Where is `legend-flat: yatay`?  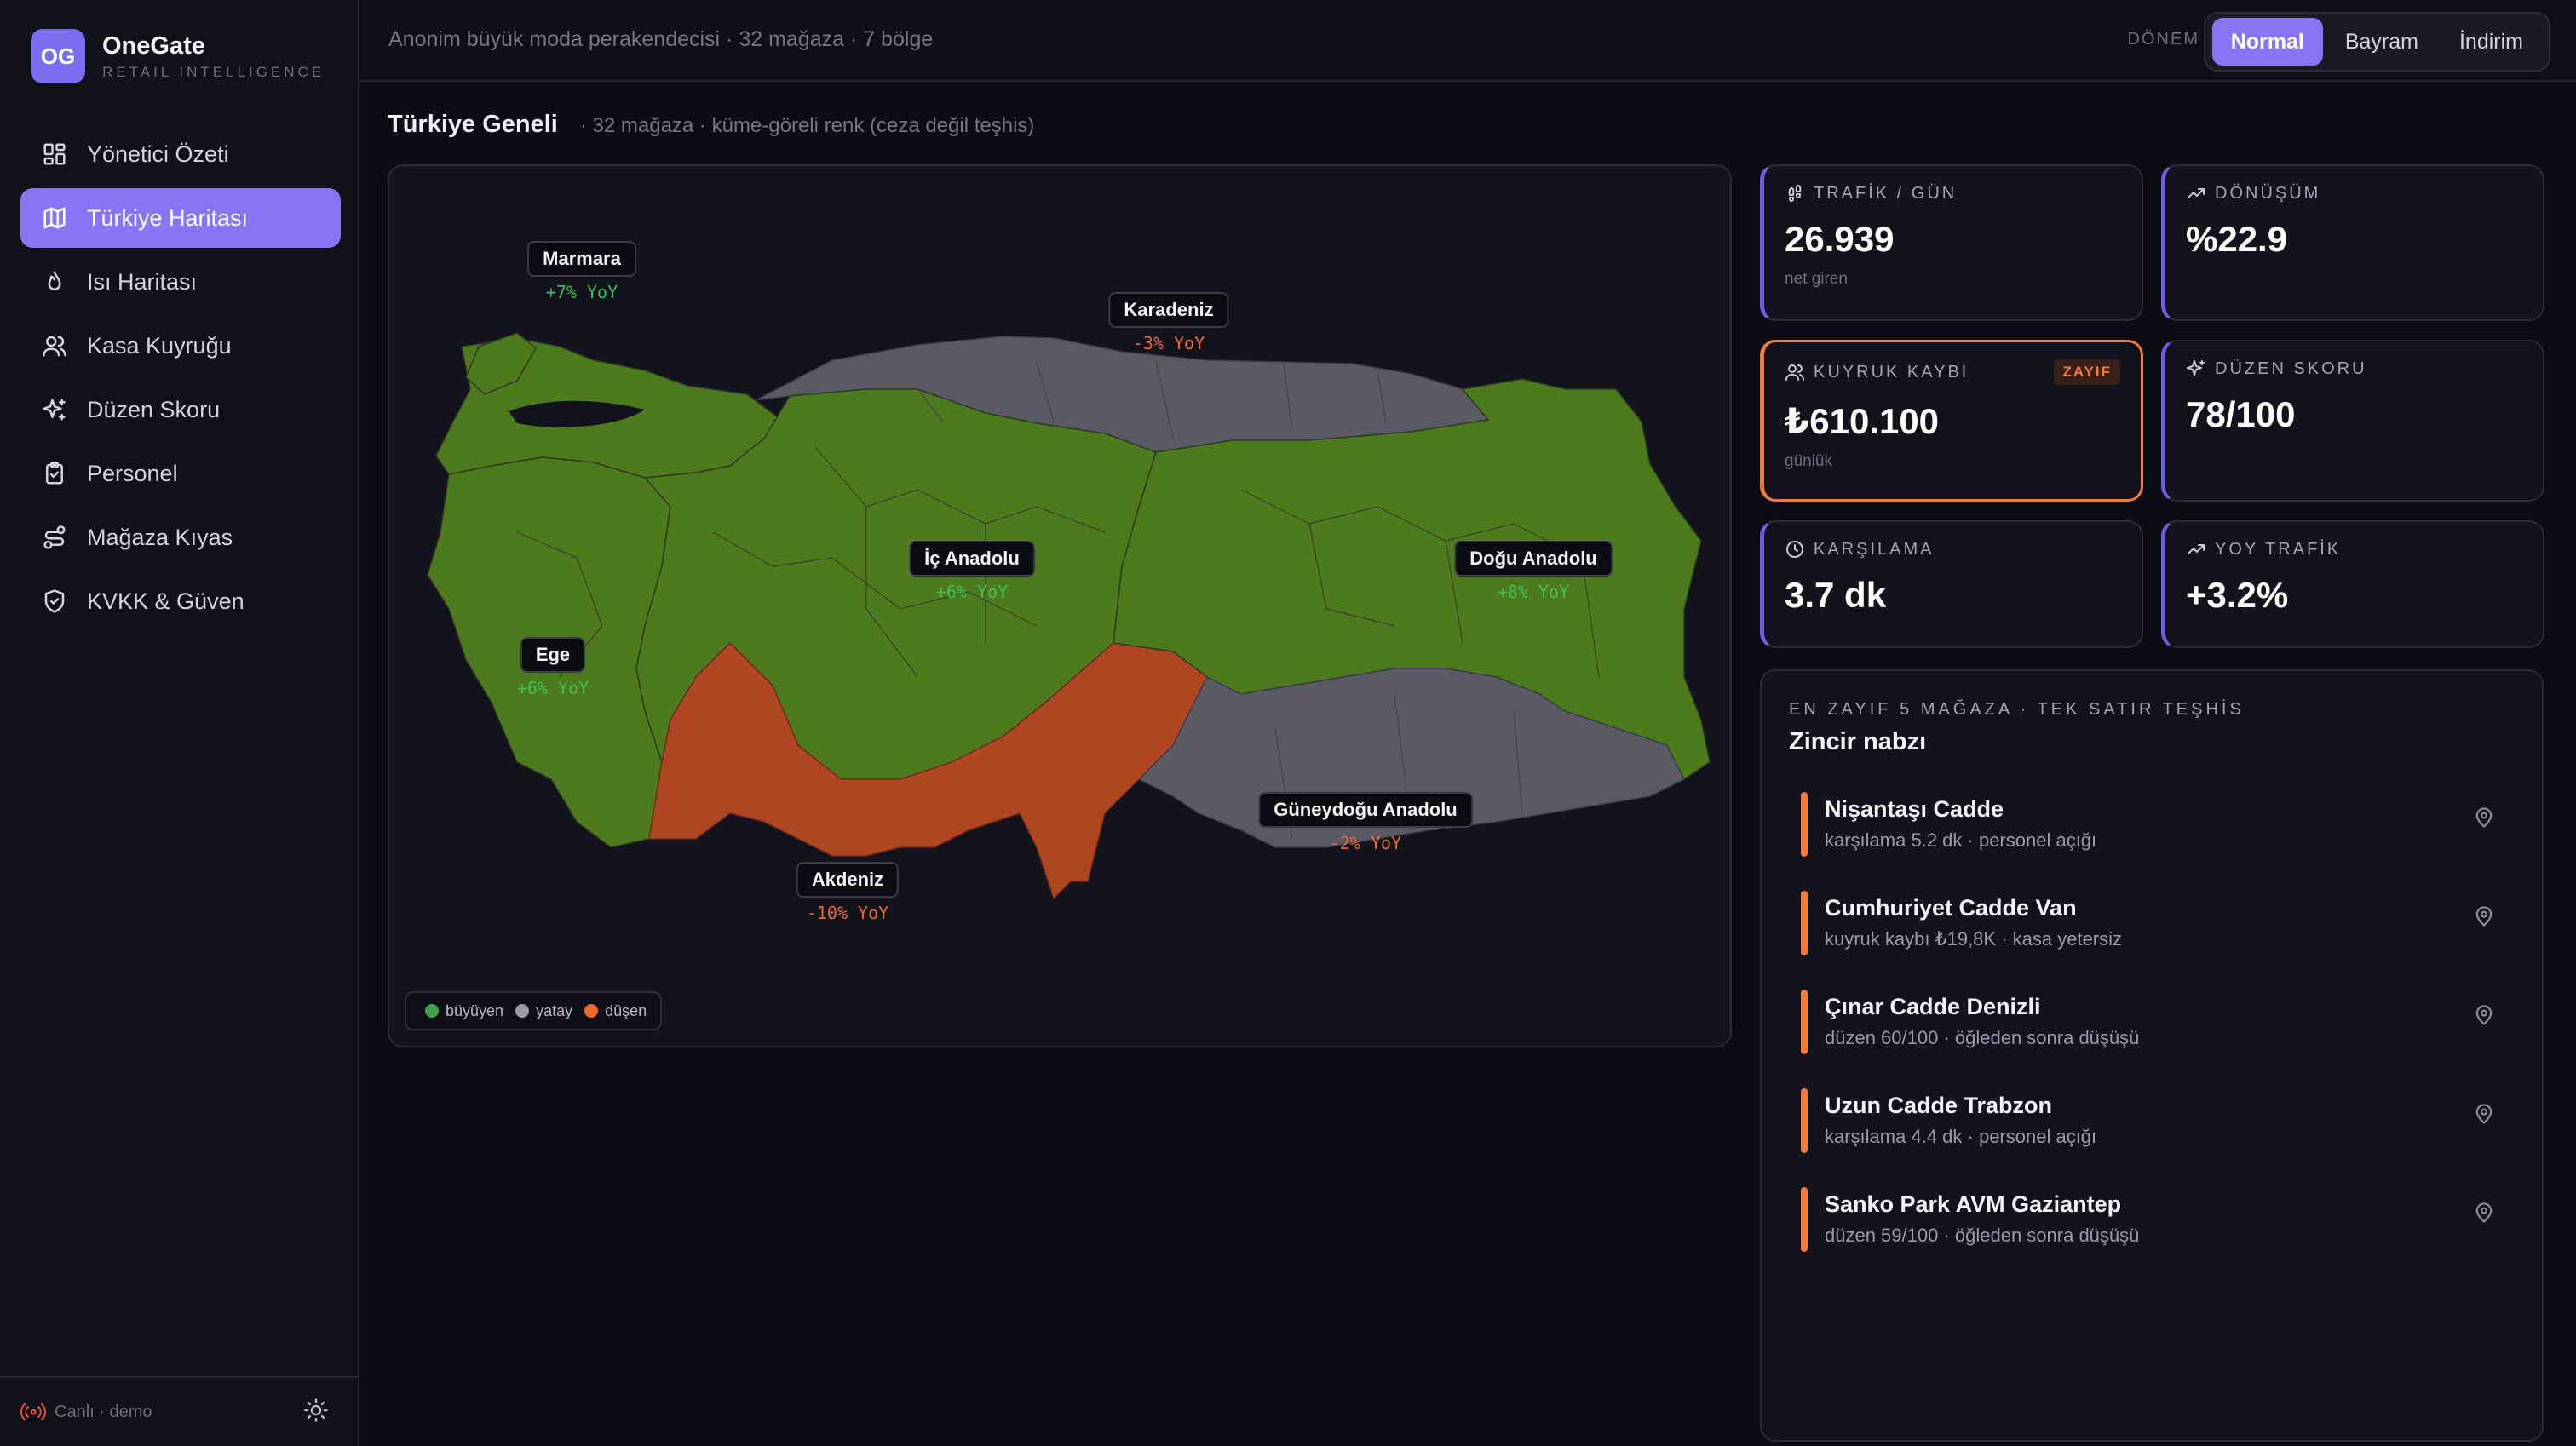
legend-flat: yatay is located at coordinates (555, 1010).